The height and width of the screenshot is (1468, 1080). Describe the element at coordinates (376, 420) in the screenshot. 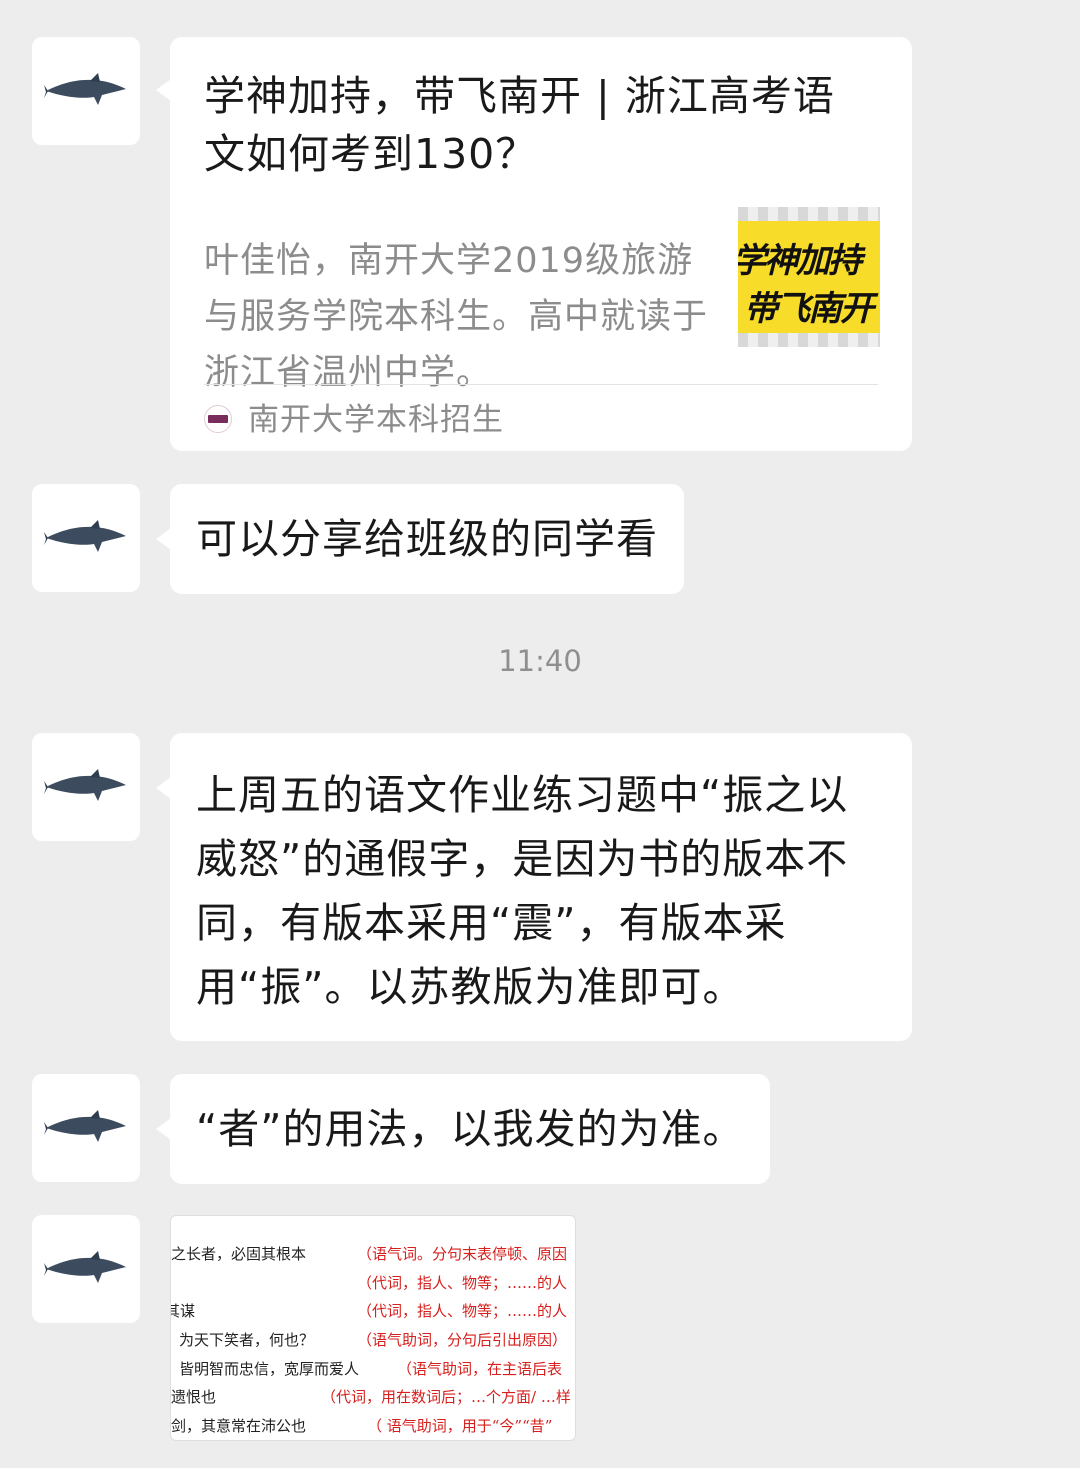

I see `article-source: 南开大学本科招生` at that location.